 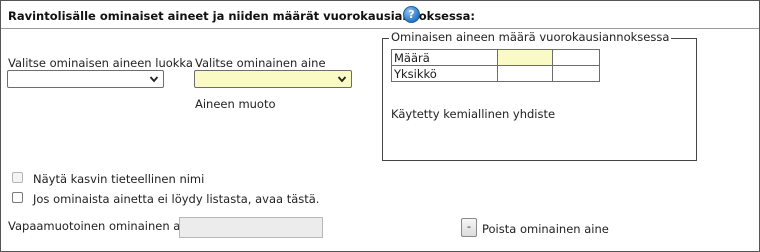 I want to click on amount-table: Määrä Yksikkö, so click(x=495, y=65).